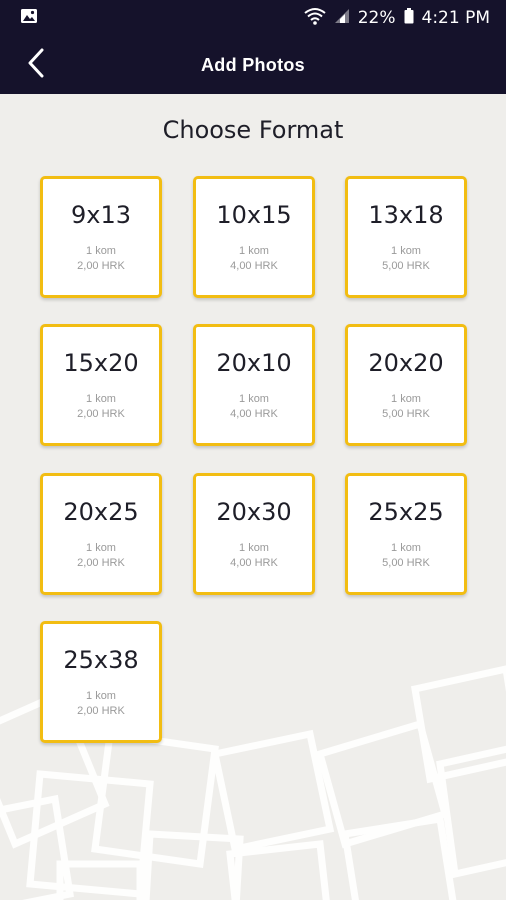  Describe the element at coordinates (406, 363) in the screenshot. I see `format-size: 20x20` at that location.